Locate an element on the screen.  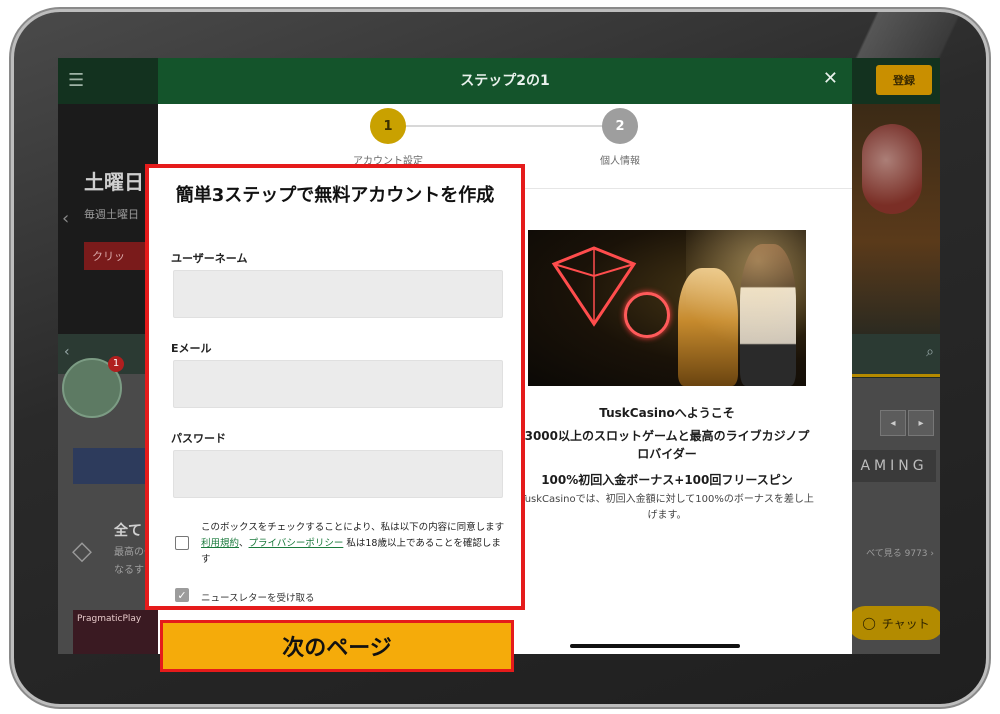
search-icon: ⌕ is located at coordinates (930, 352).